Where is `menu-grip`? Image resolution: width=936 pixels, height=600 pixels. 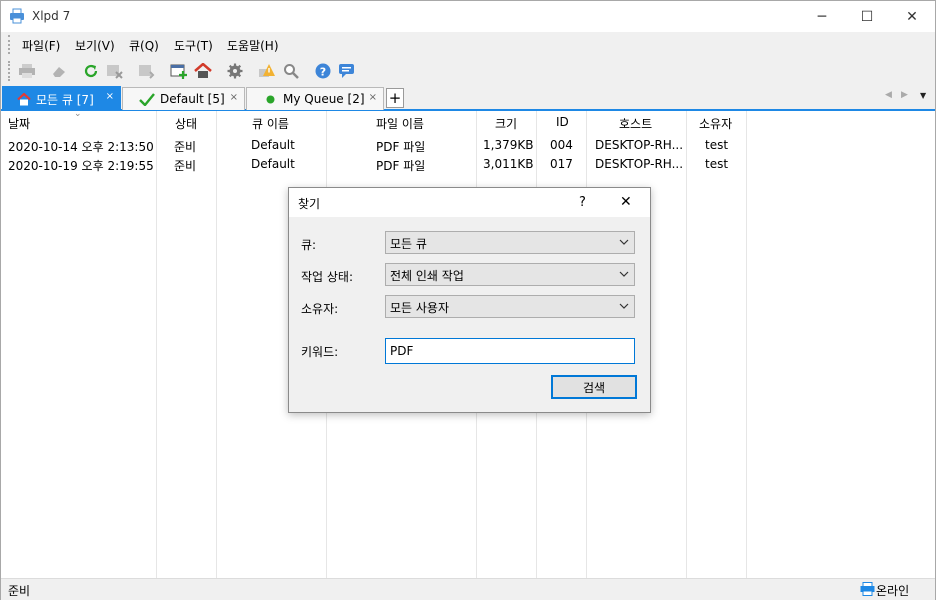 menu-grip is located at coordinates (9, 44).